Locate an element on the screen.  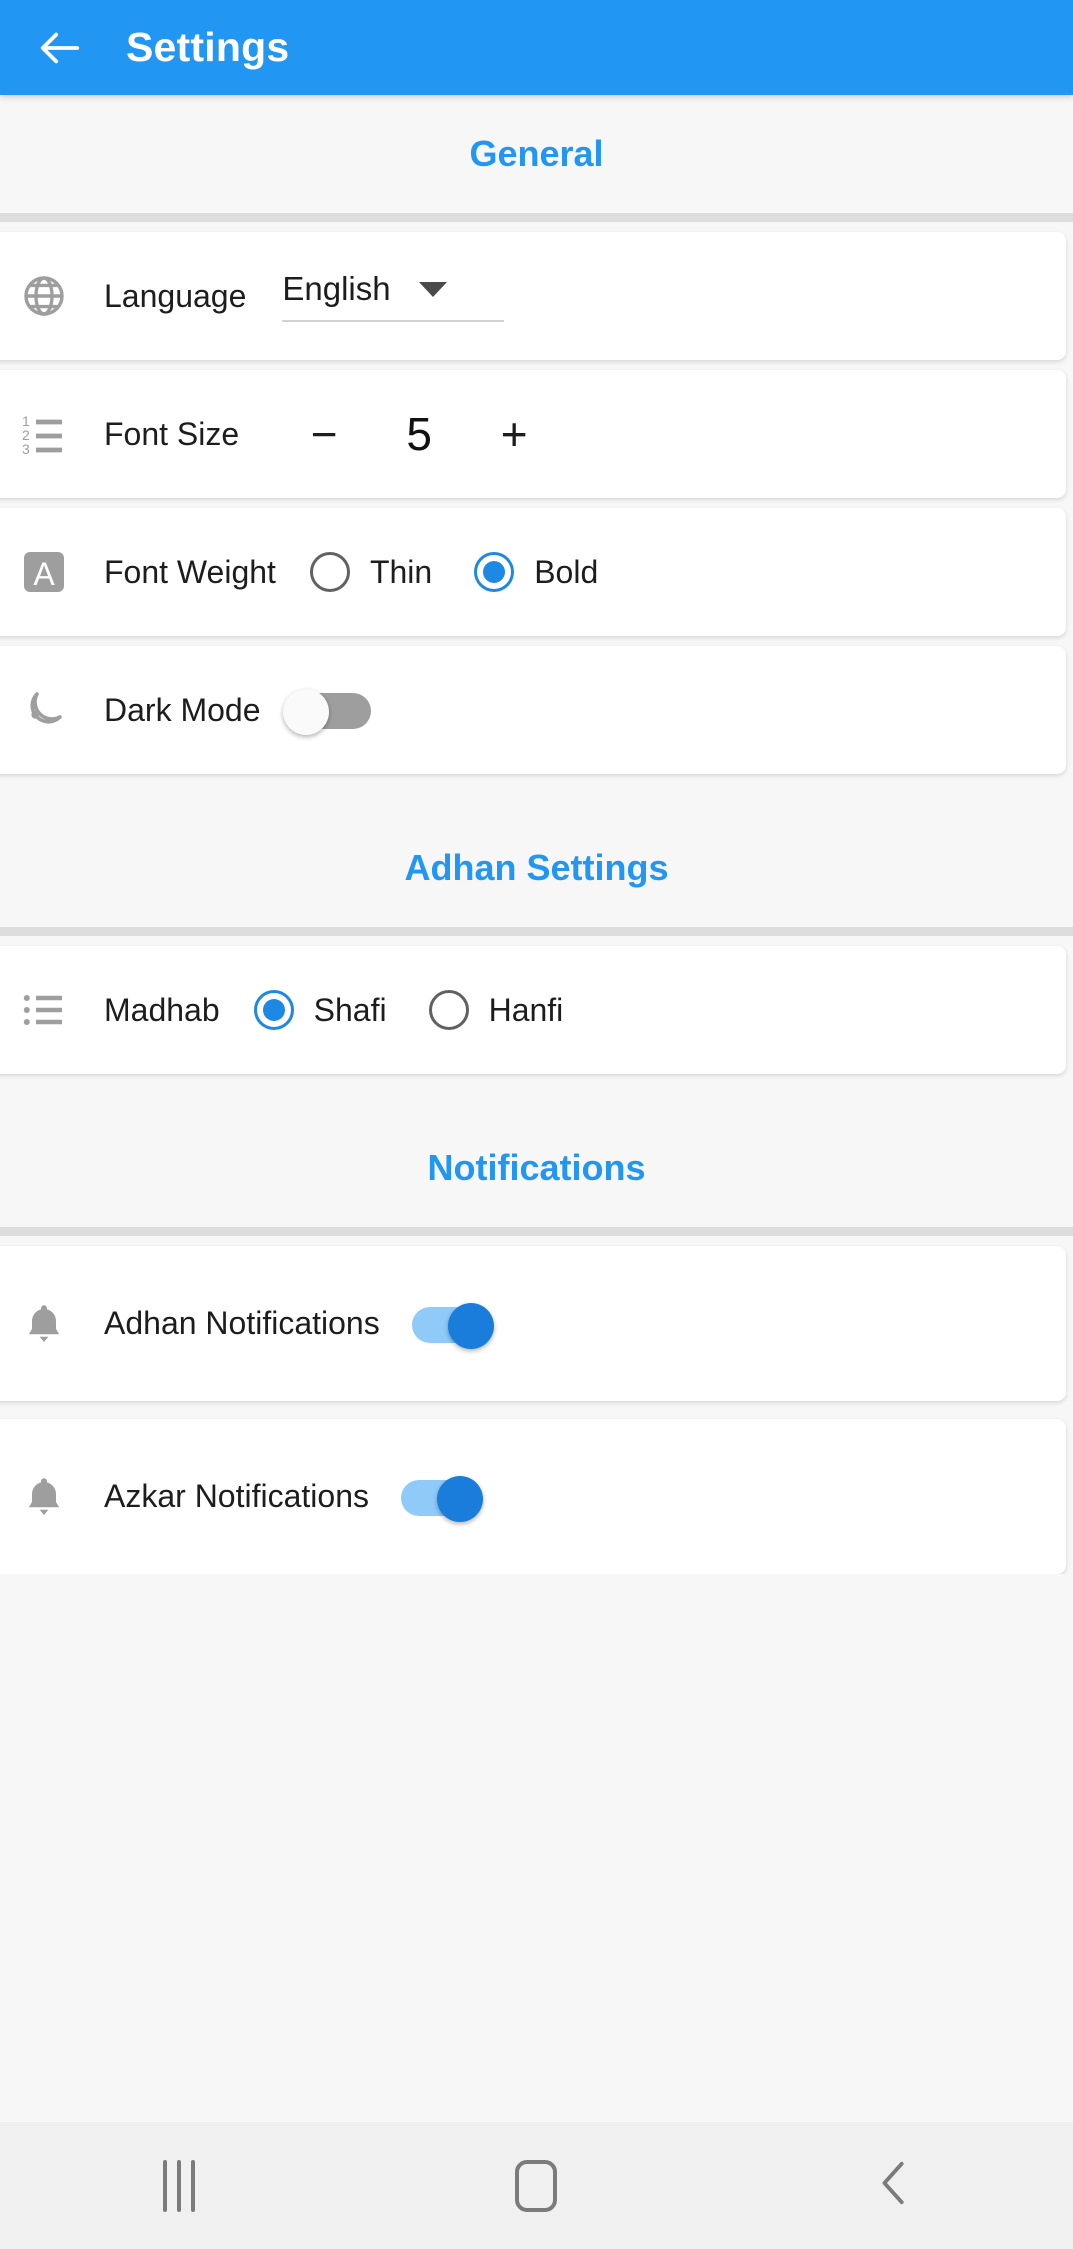
arrow-left-icon is located at coordinates (60, 48).